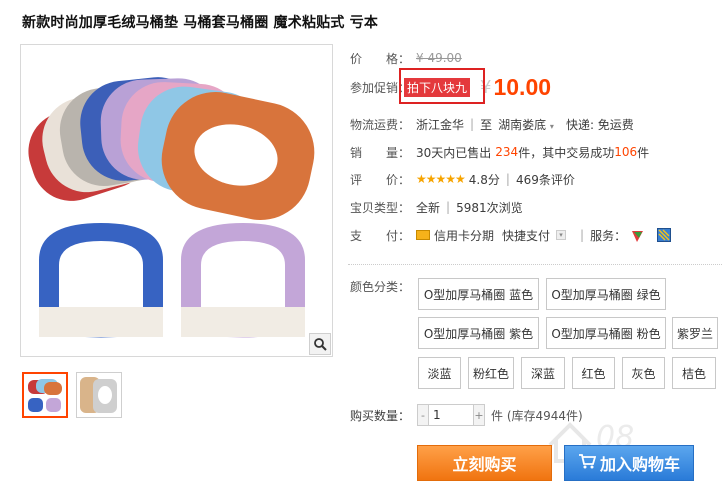  Describe the element at coordinates (380, 235) in the screenshot. I see `payment-label: 支 付：` at that location.